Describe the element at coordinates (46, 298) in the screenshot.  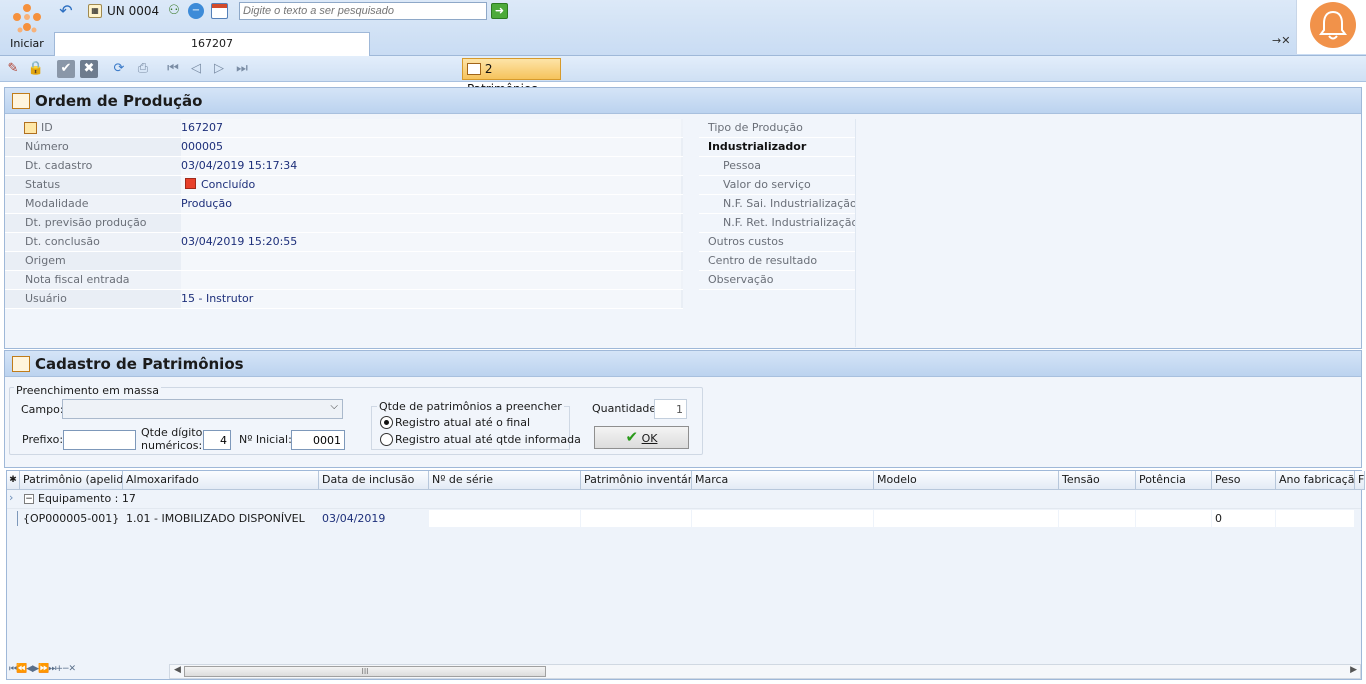
I see `ordem-field-label: Usuário` at that location.